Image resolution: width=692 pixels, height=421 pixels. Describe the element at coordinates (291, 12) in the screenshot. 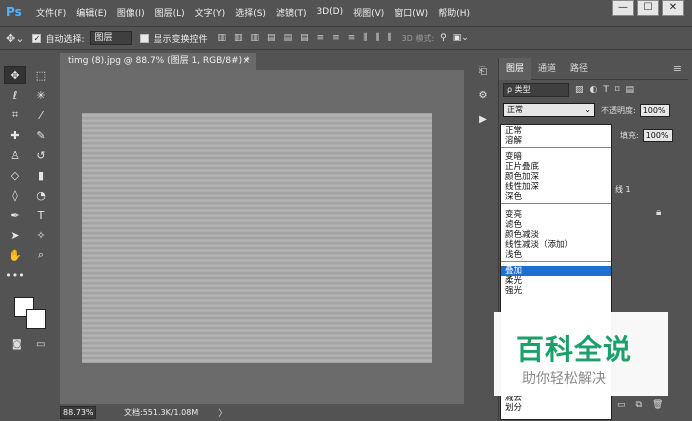

I see `menu-filter: 滤镜(T)` at that location.